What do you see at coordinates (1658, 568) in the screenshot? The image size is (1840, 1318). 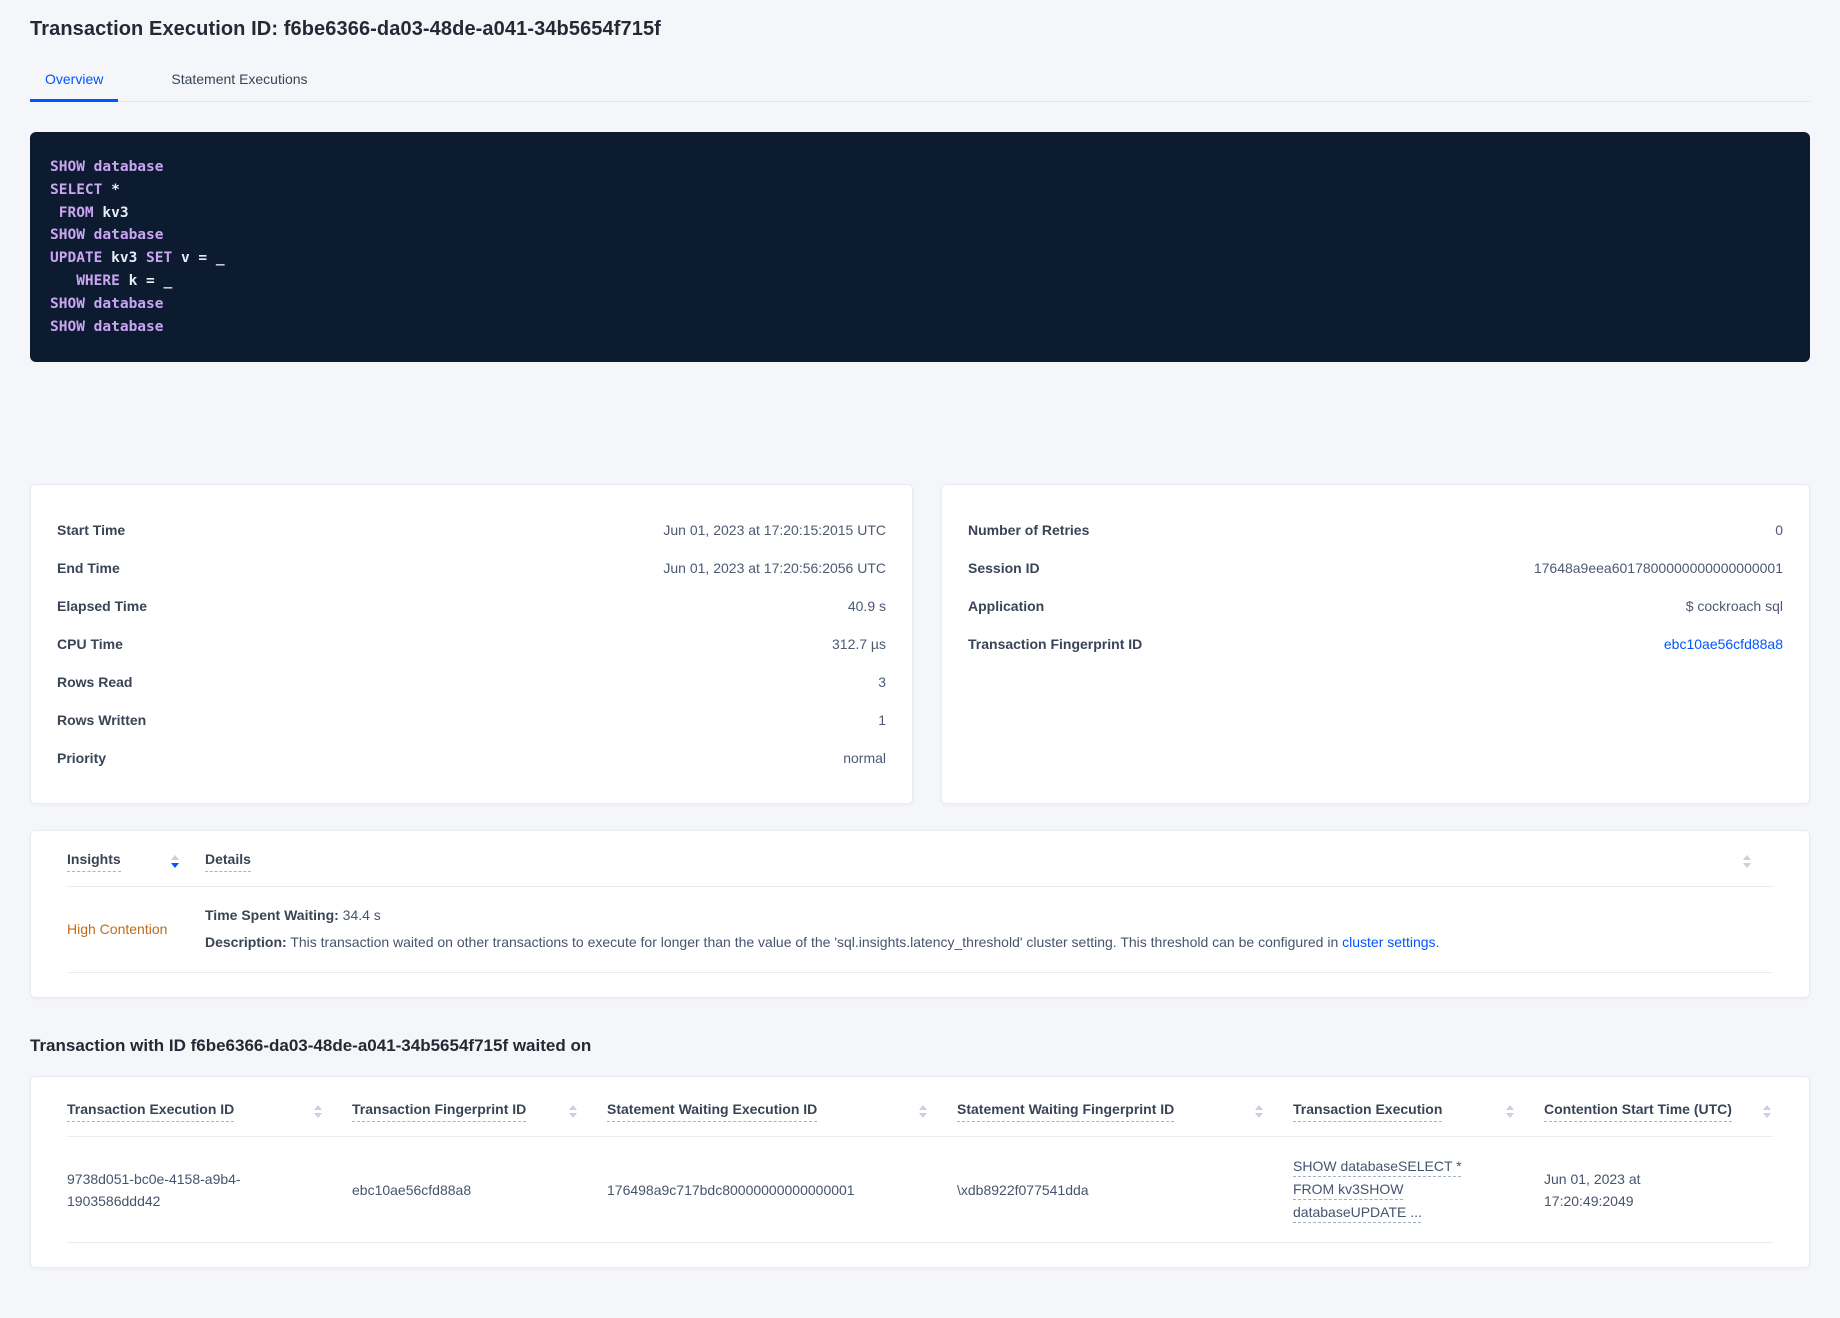 I see `row-value: 17648a9eea6017800000000000000001` at bounding box center [1658, 568].